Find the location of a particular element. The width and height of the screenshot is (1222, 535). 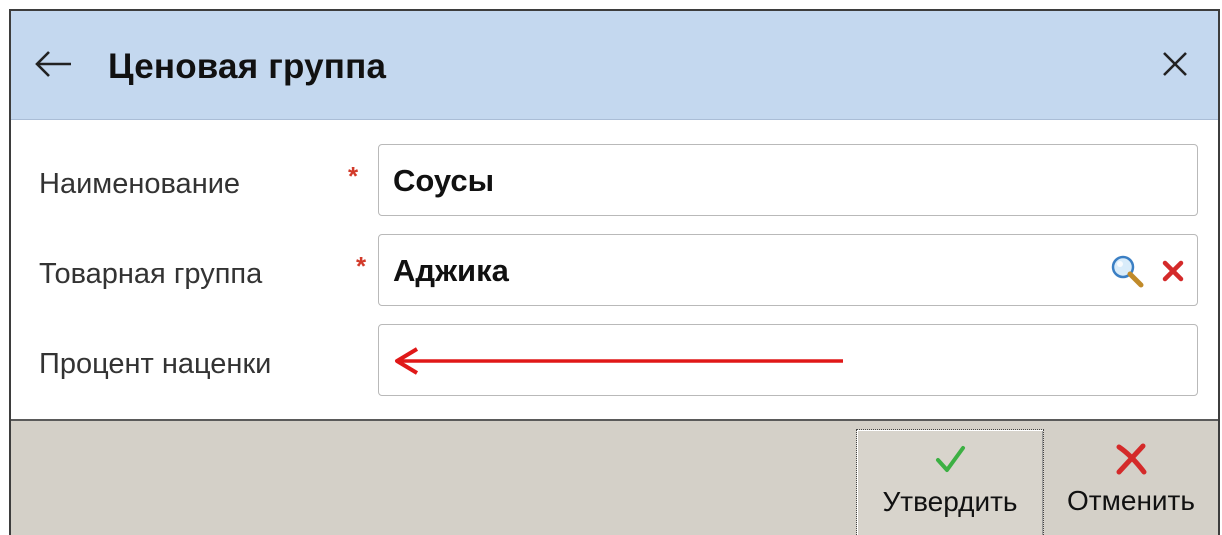

back-arrow-icon is located at coordinates (53, 64).